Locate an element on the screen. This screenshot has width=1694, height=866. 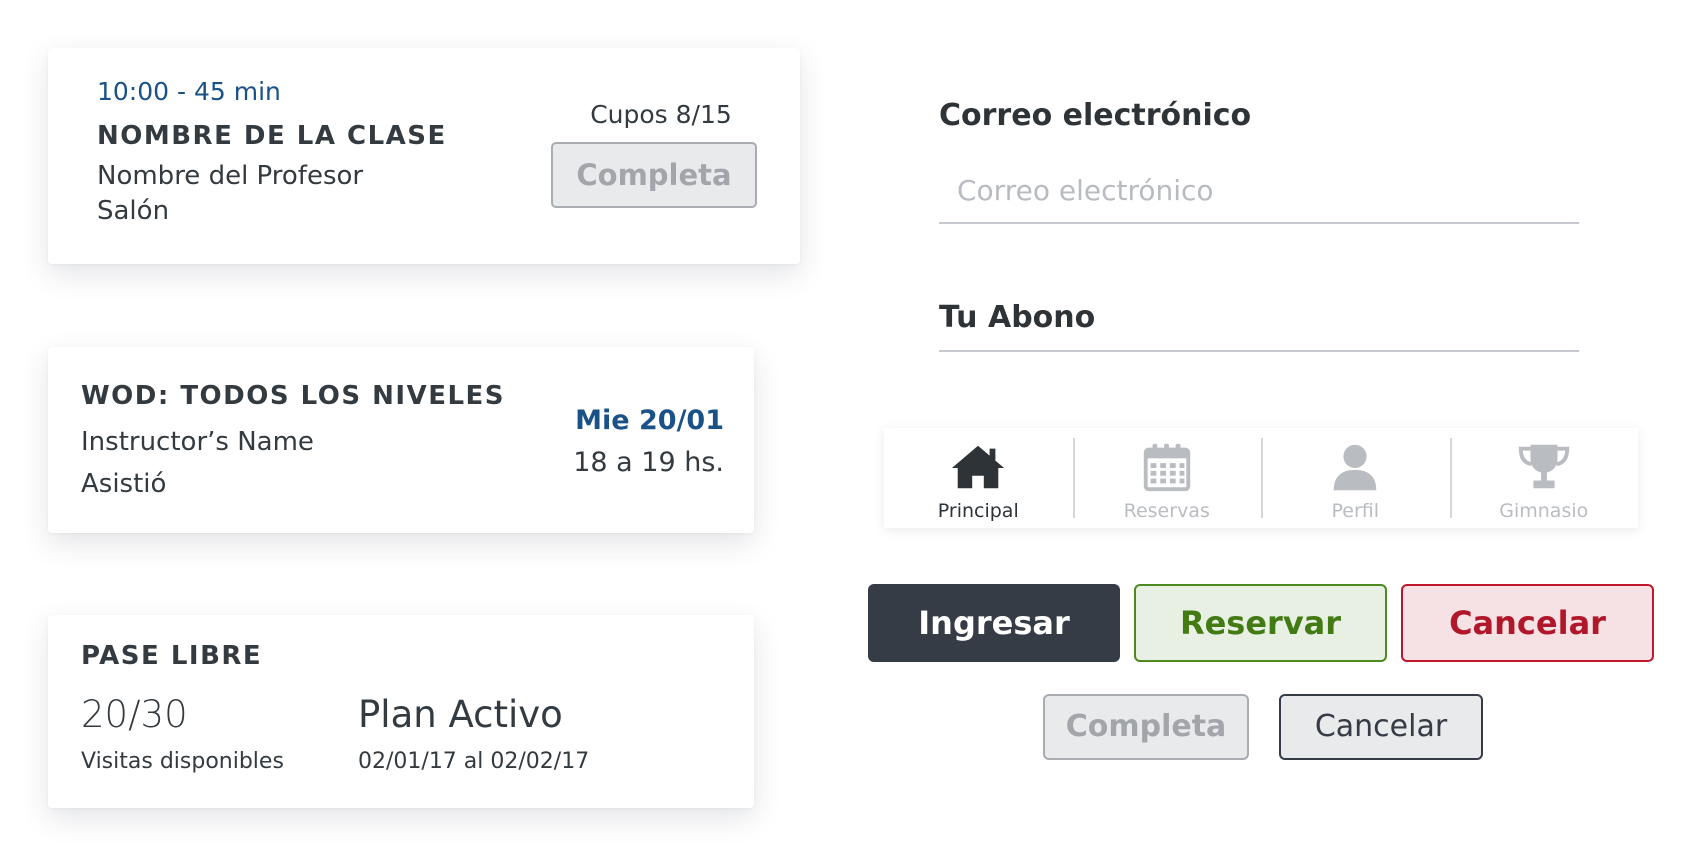
bottom-tab-bar: Principal Reservas Perfil Gimnasio is located at coordinates (1261, 478).